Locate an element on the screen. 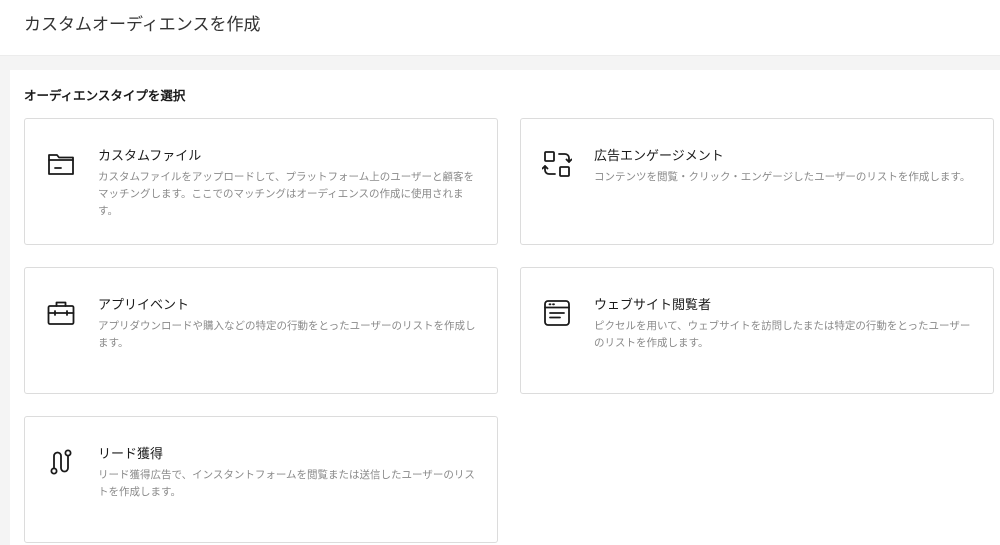 This screenshot has height=545, width=1000. card-title: 広告エンゲージメント is located at coordinates (659, 156).